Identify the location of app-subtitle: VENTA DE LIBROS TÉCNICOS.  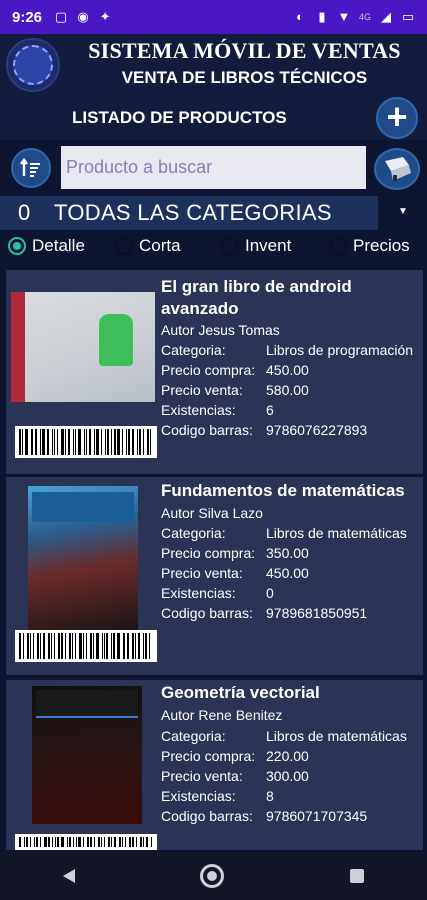
(244, 77).